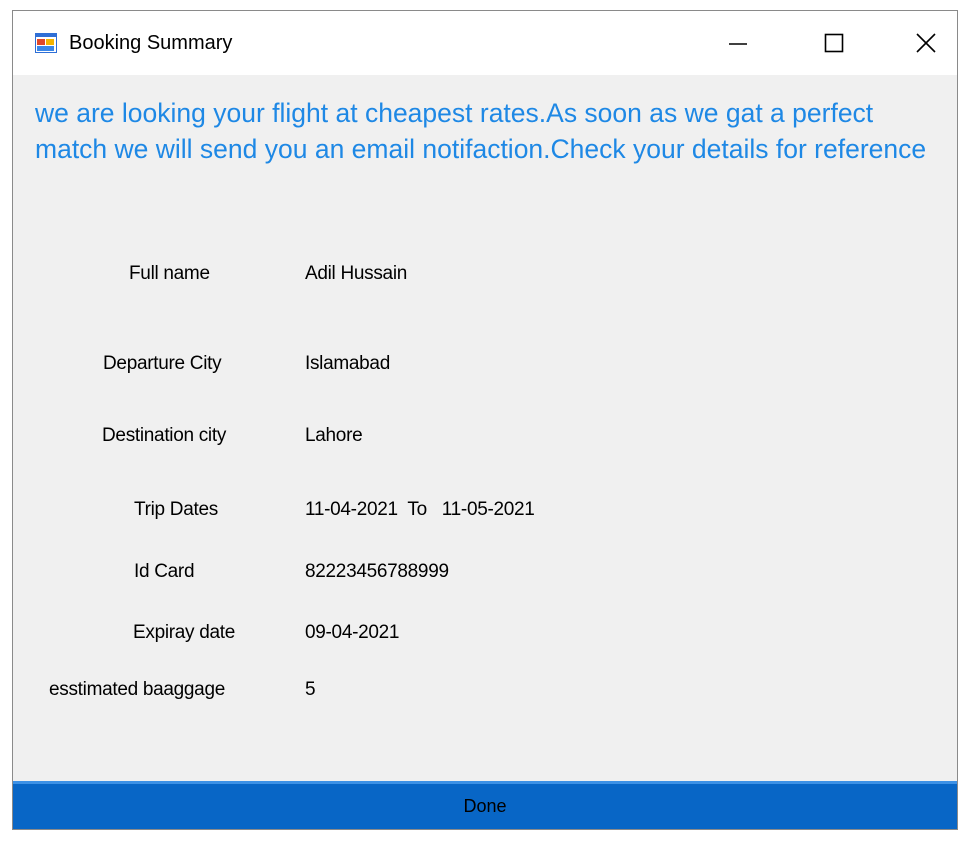  What do you see at coordinates (184, 632) in the screenshot?
I see `expiry-date-label: Expiray date` at bounding box center [184, 632].